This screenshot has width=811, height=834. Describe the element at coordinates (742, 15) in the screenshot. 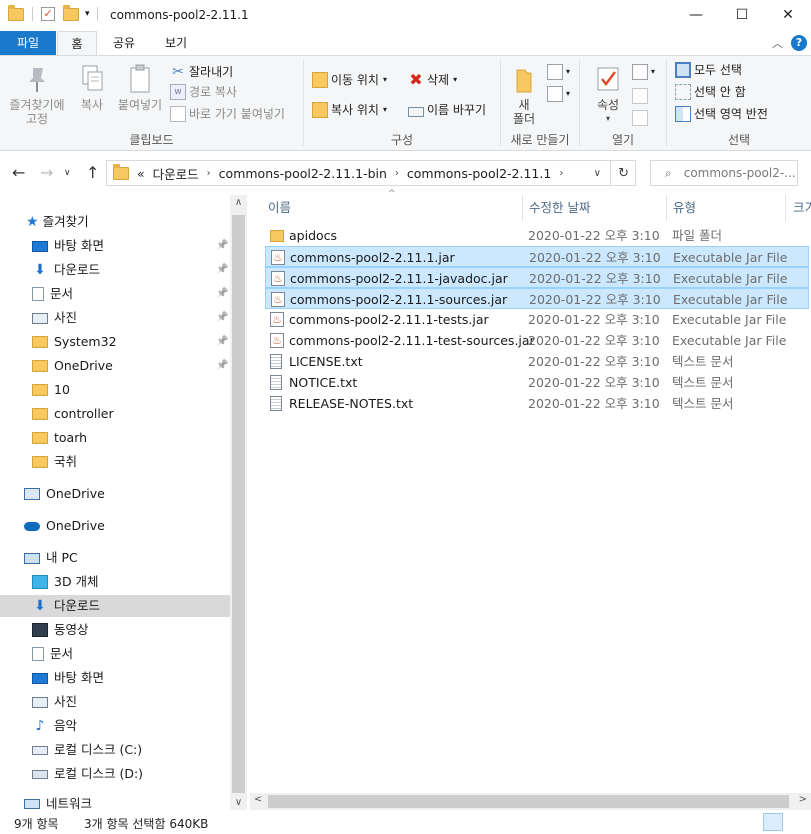

I see `maximize-button: ☐` at that location.